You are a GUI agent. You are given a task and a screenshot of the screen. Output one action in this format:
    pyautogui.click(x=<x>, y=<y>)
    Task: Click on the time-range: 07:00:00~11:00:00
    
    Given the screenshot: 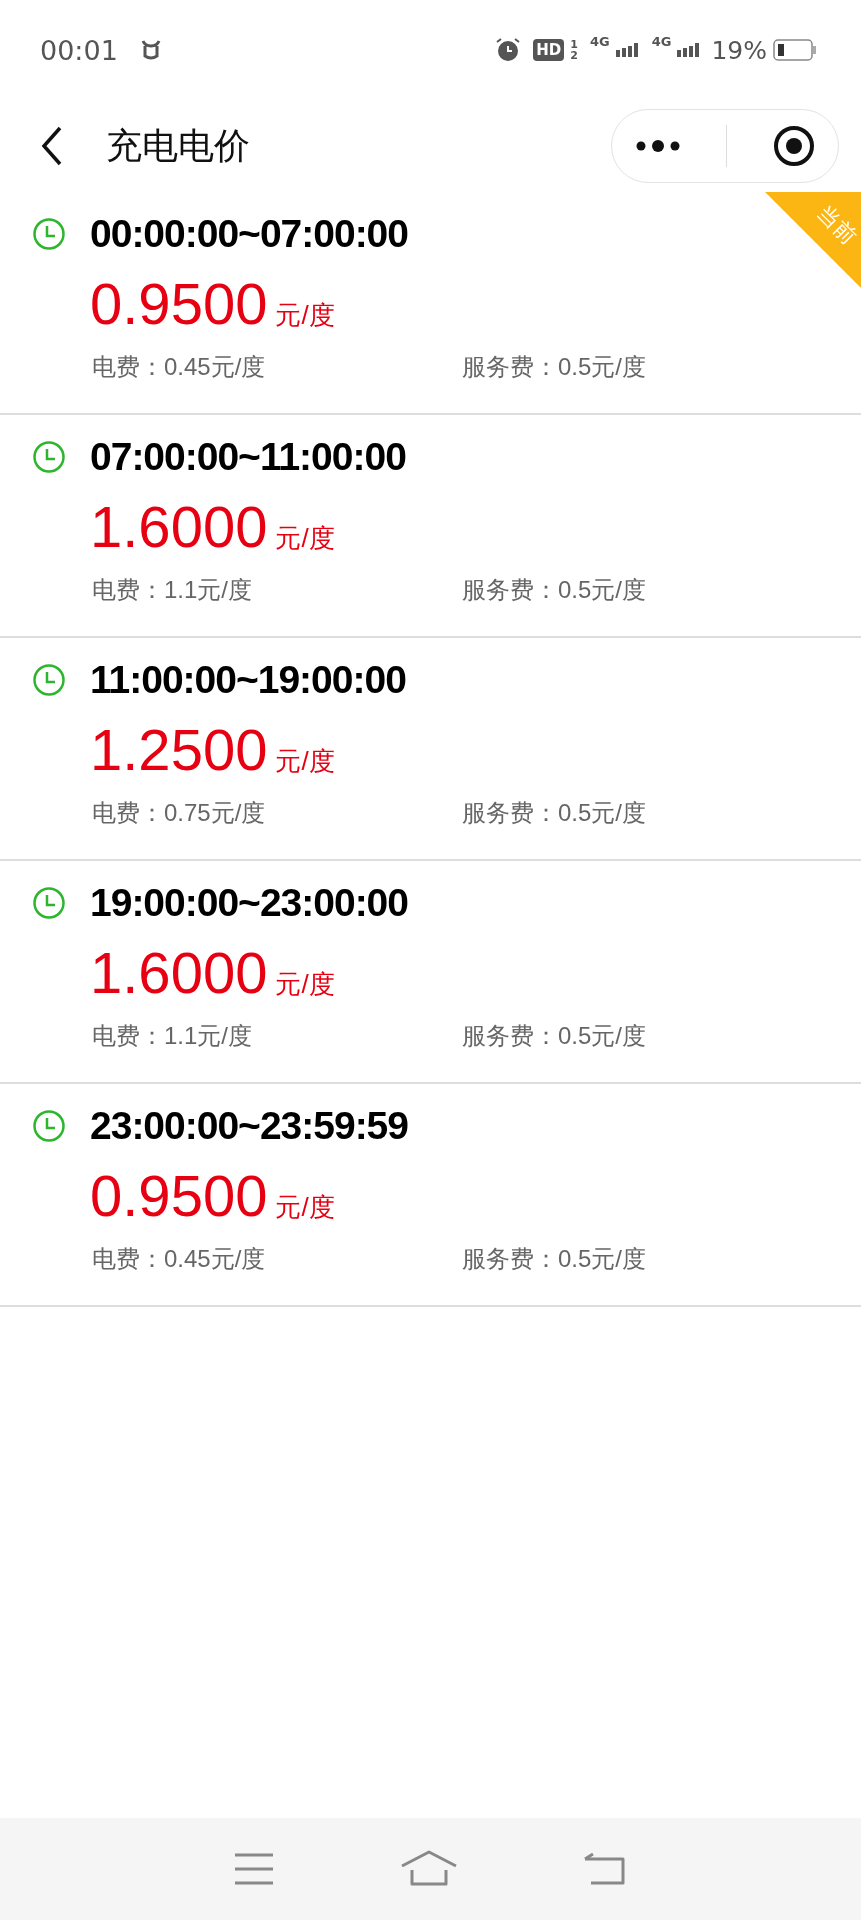 What is the action you would take?
    pyautogui.click(x=248, y=457)
    